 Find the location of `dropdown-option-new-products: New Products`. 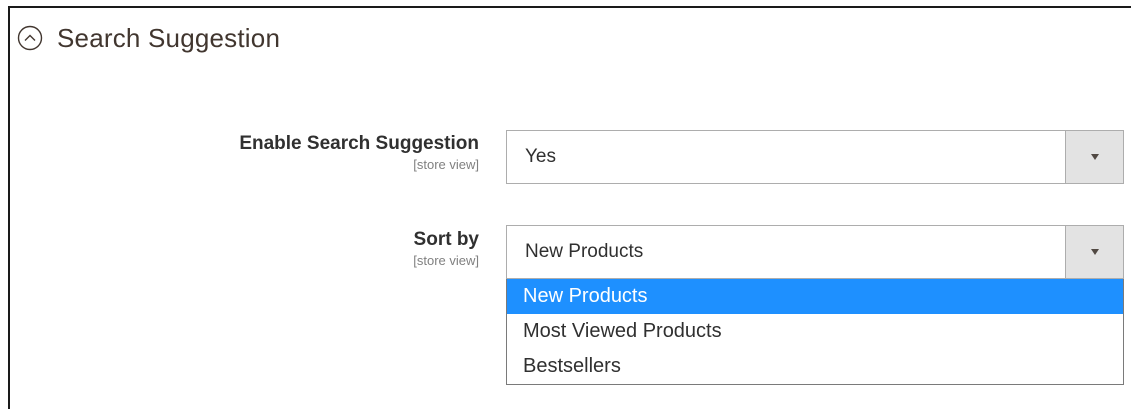

dropdown-option-new-products: New Products is located at coordinates (815, 296).